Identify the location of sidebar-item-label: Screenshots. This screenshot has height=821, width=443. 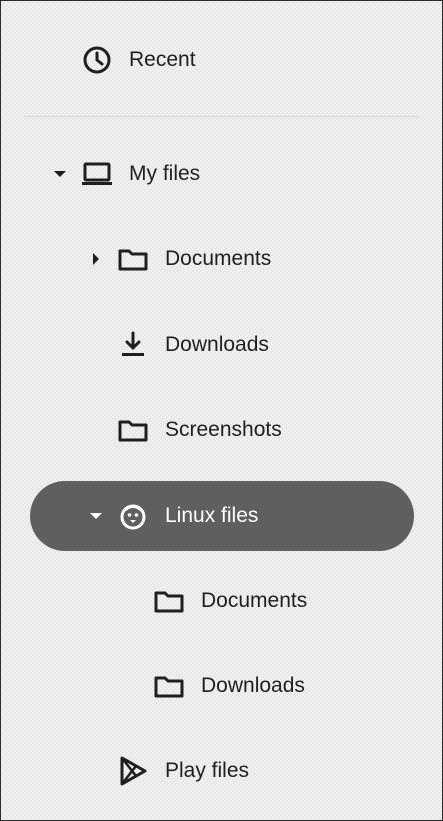
(223, 429).